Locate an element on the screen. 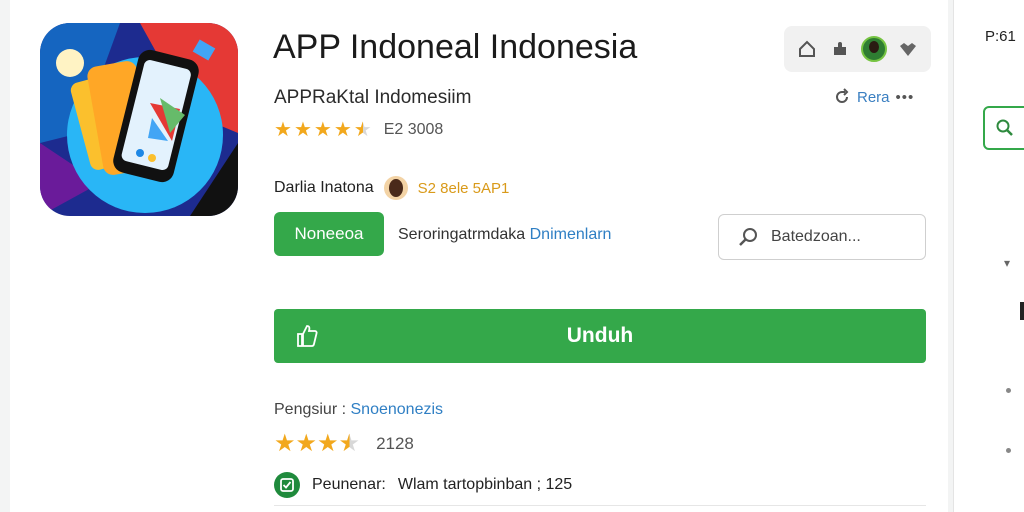 This screenshot has height=512, width=1024. star-rating: ★ ★ ★ ★ ★ is located at coordinates (323, 130).